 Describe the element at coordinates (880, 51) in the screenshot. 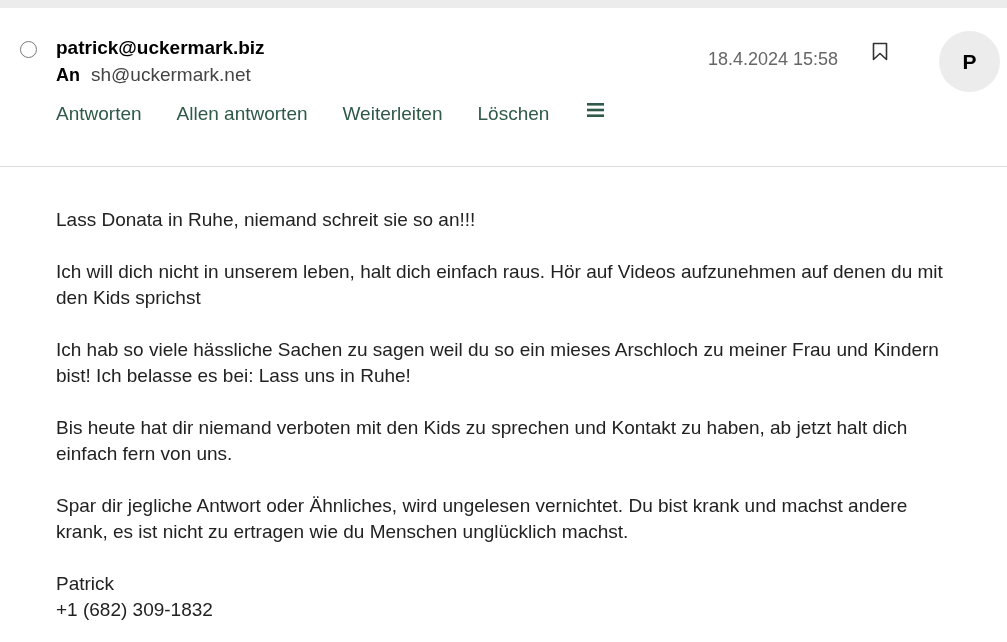

I see `bookmark-icon` at that location.